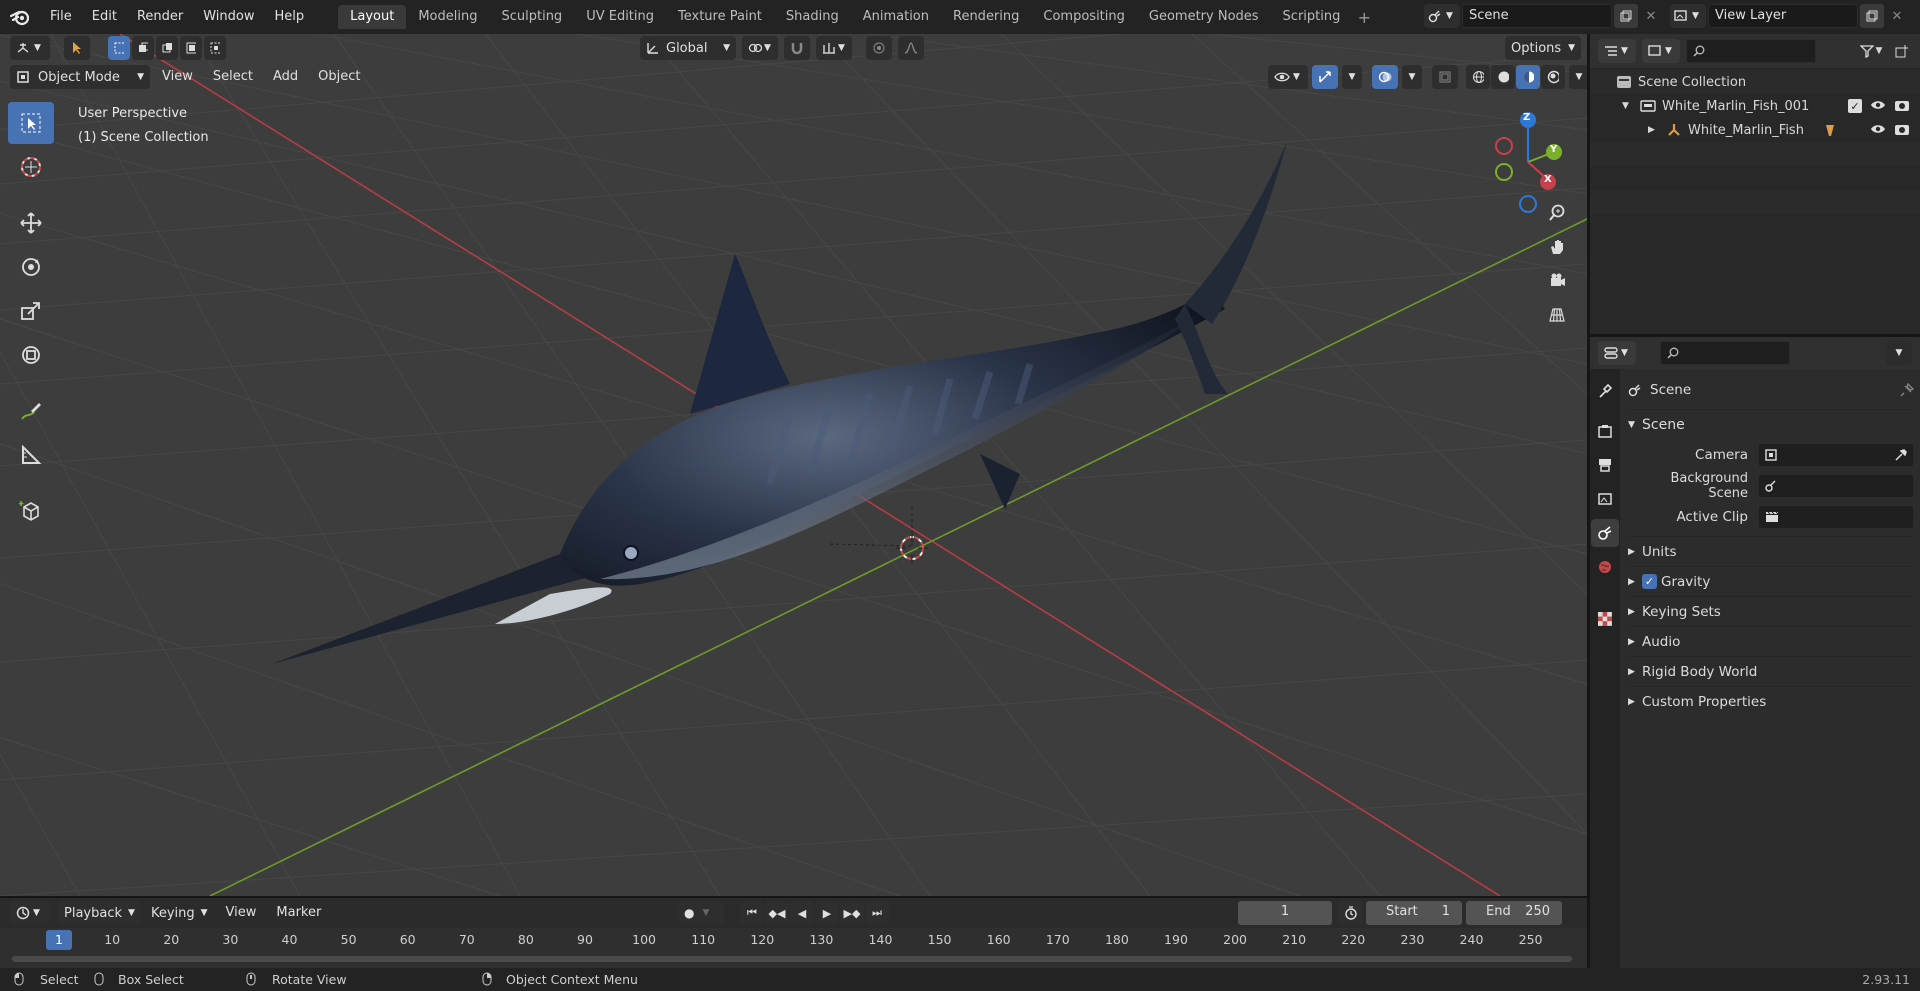 The height and width of the screenshot is (991, 1920). What do you see at coordinates (1553, 77) in the screenshot?
I see `rendered-shading-icon` at bounding box center [1553, 77].